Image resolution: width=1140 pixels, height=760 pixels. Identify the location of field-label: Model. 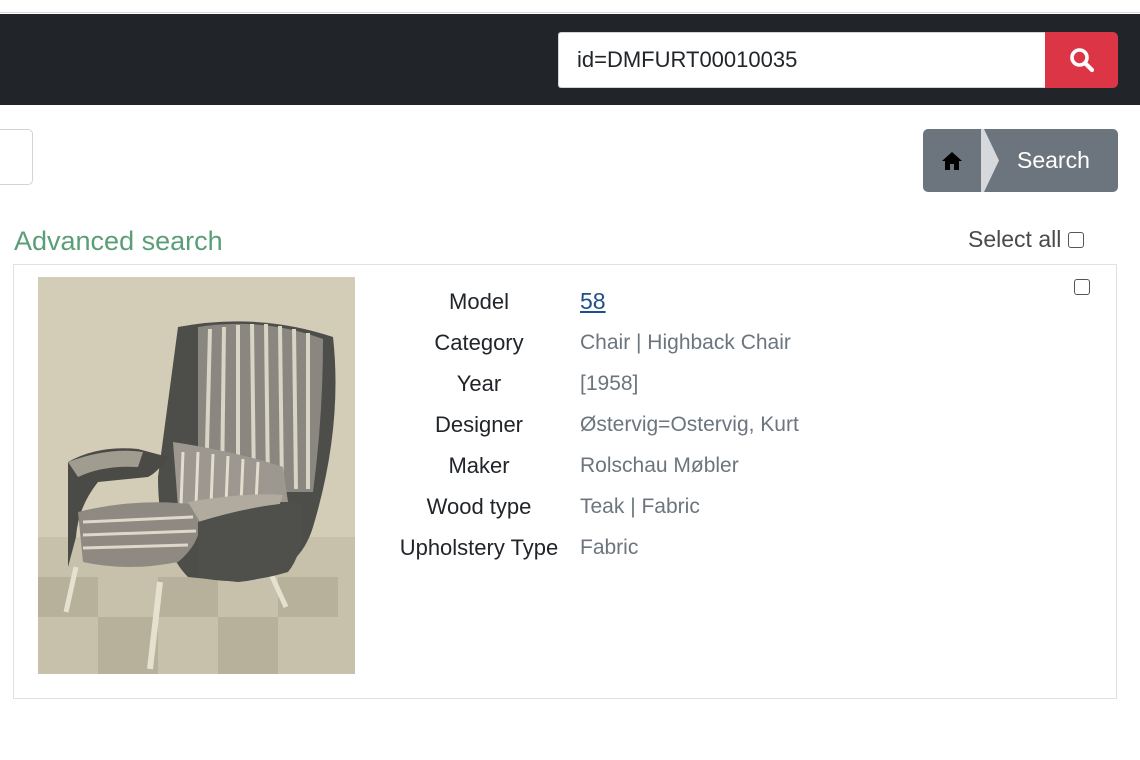
(479, 301).